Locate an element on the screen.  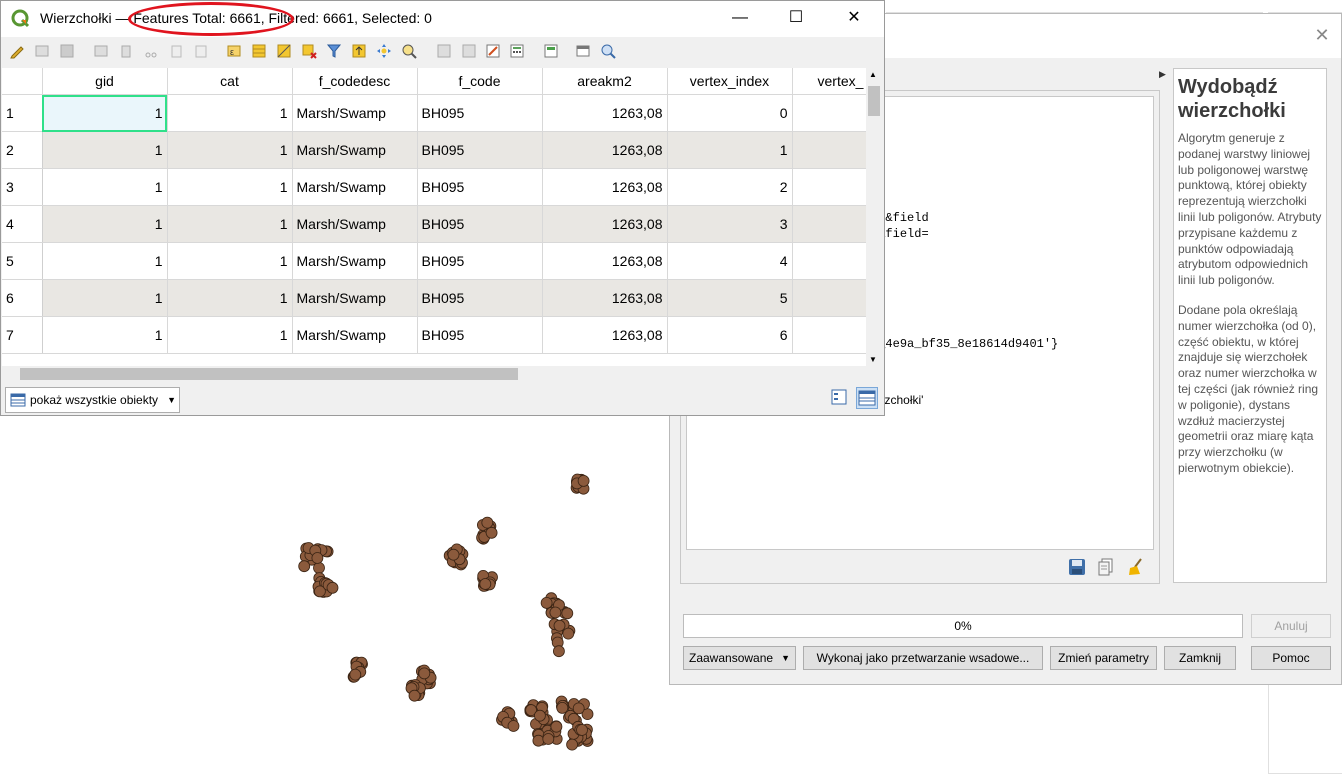
horizontal-scrollbar is located at coordinates (442, 374).